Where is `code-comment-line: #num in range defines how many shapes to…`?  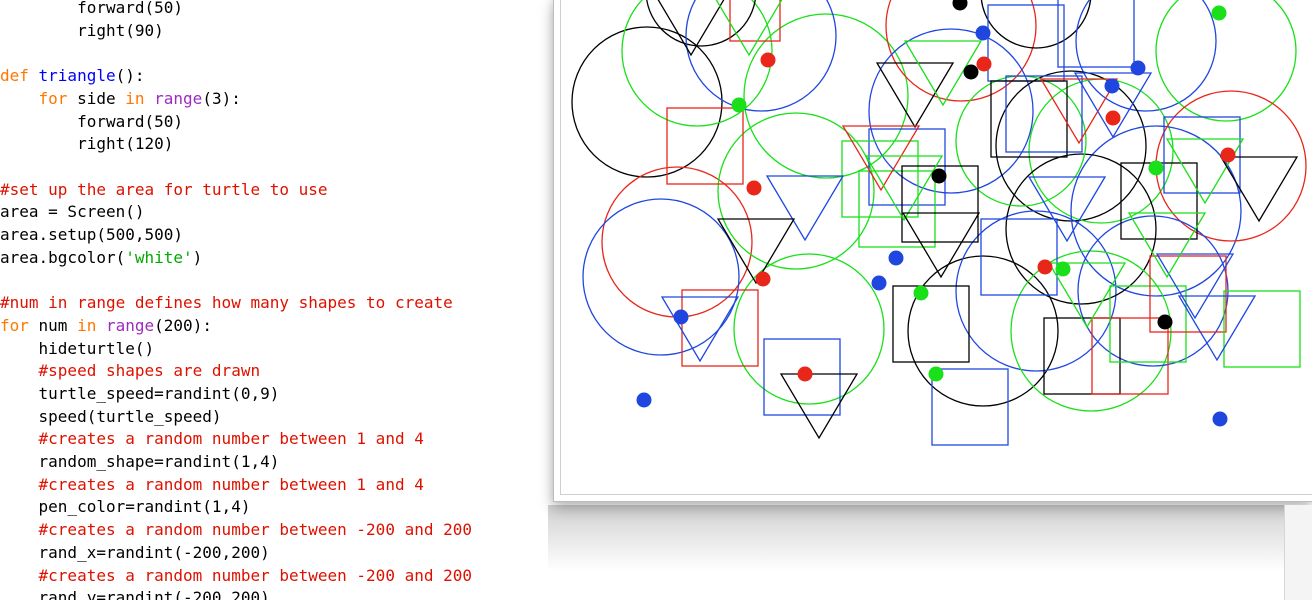 code-comment-line: #num in range defines how many shapes to… is located at coordinates (226, 303).